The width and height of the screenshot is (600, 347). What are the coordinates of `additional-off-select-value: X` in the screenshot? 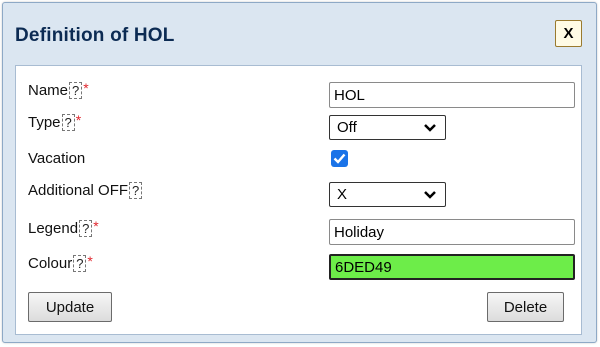 It's located at (342, 194).